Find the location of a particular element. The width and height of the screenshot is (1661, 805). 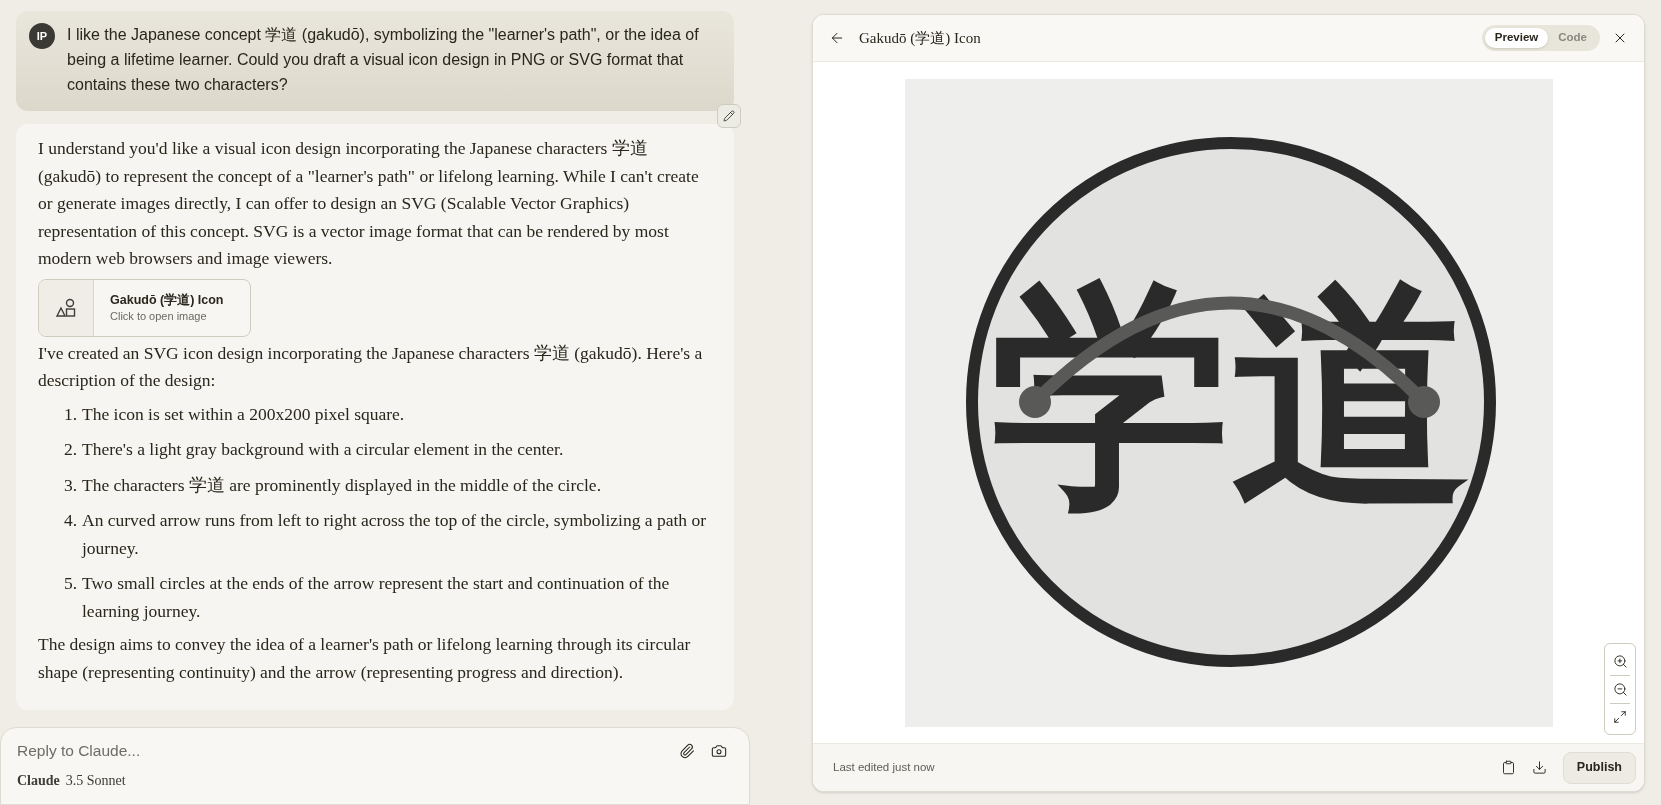

list-item-text: The icon is set within a 200x200 pixel square. is located at coordinates (243, 414).